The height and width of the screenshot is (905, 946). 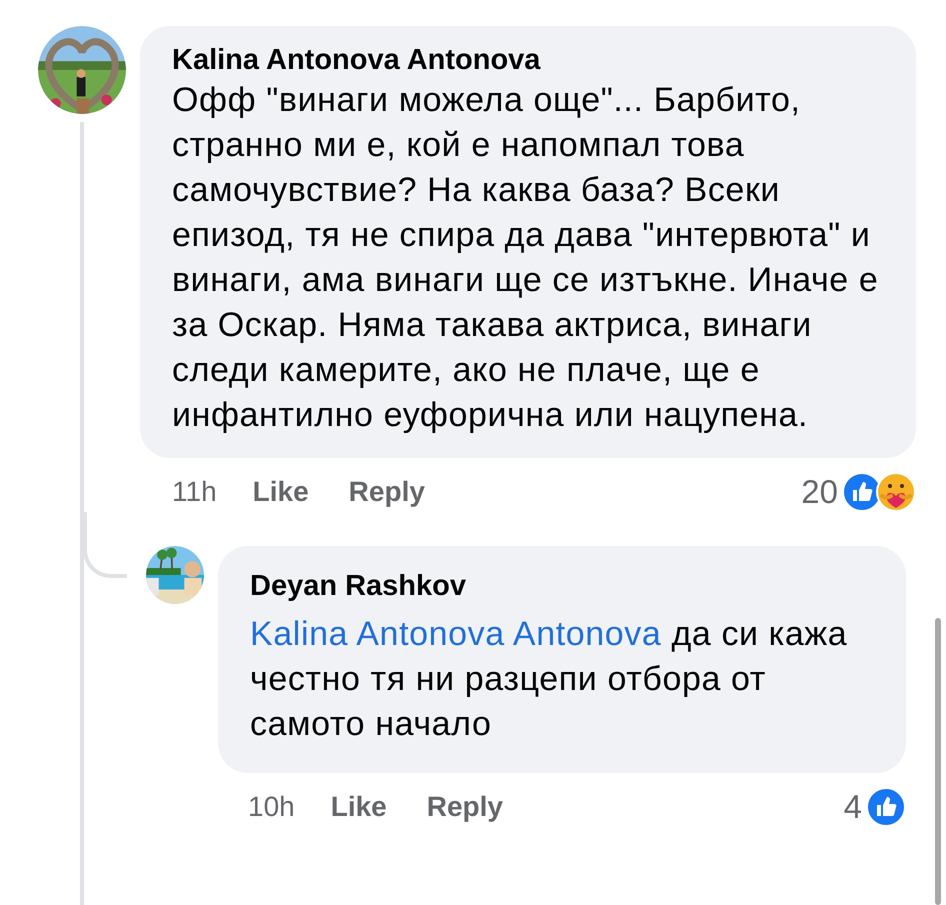 I want to click on comment-author: Deyan Rashkov, so click(x=562, y=586).